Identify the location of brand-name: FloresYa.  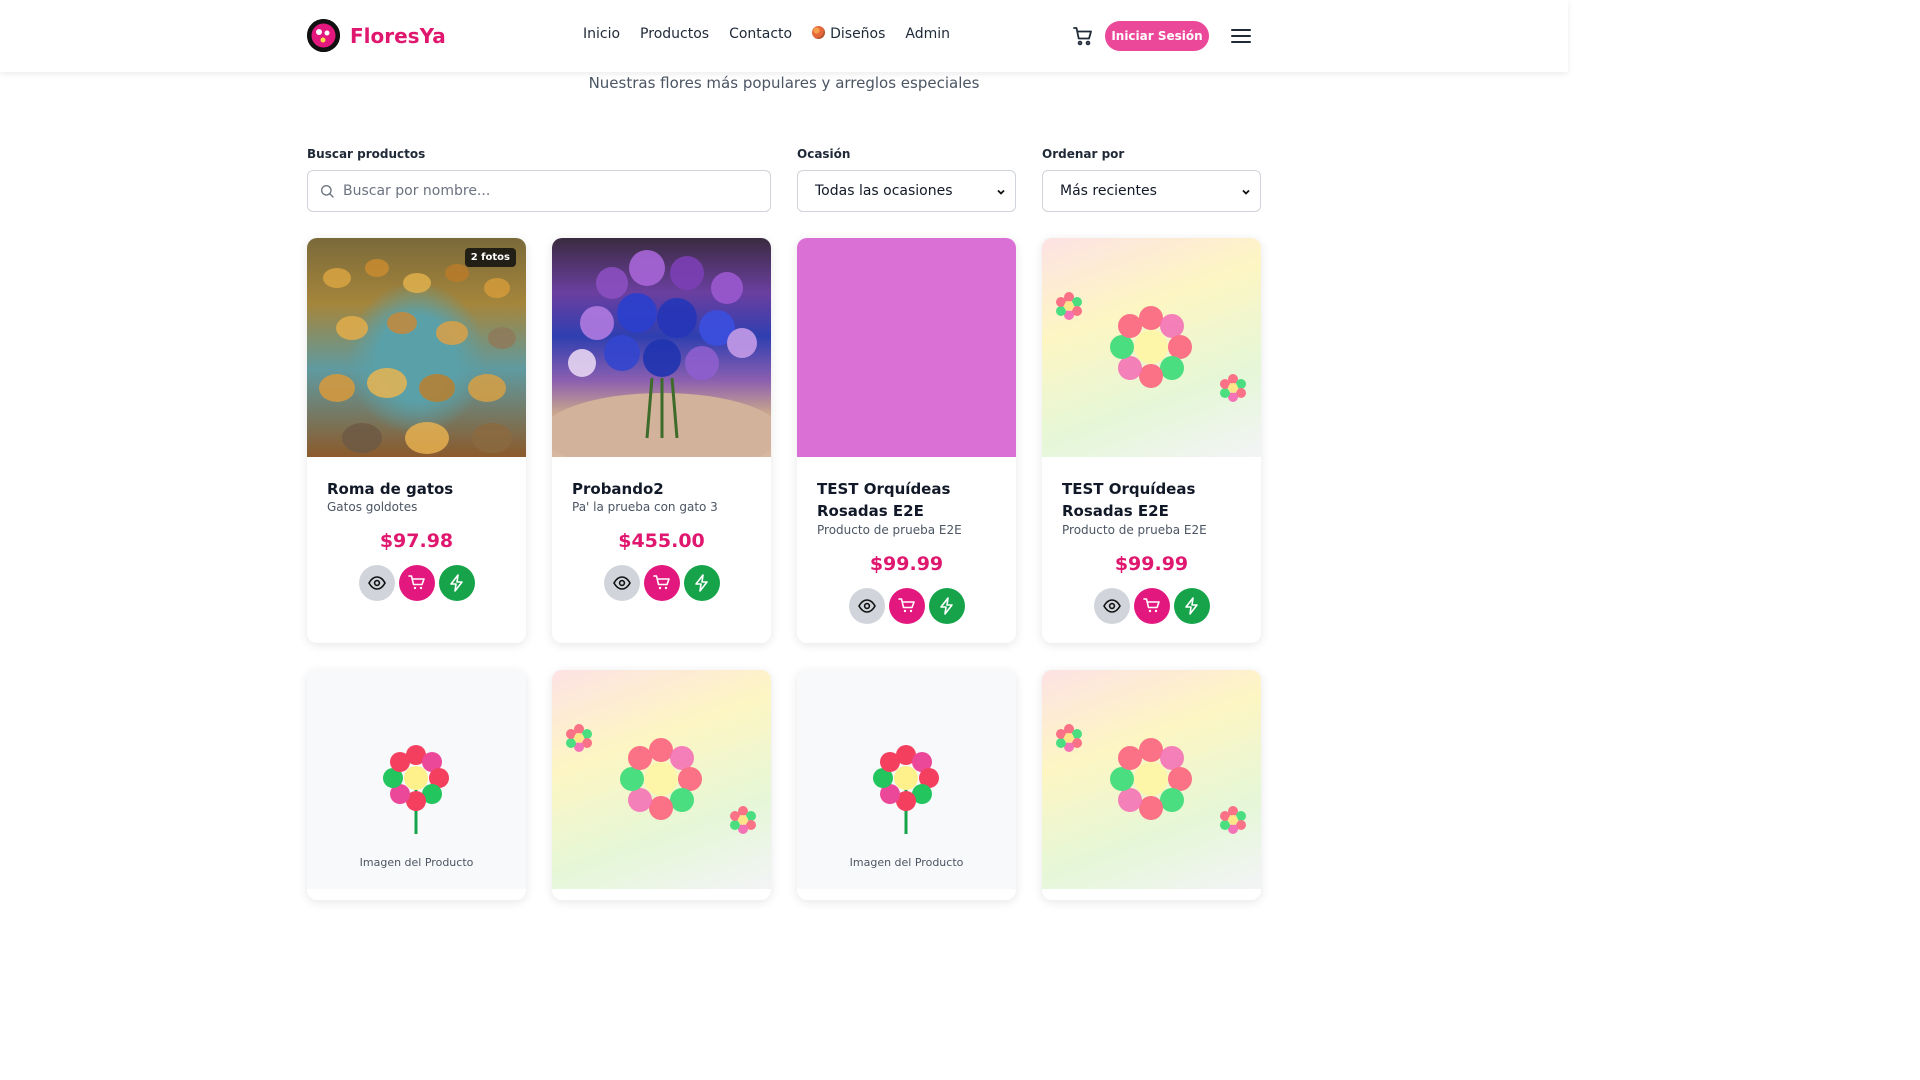
(398, 35).